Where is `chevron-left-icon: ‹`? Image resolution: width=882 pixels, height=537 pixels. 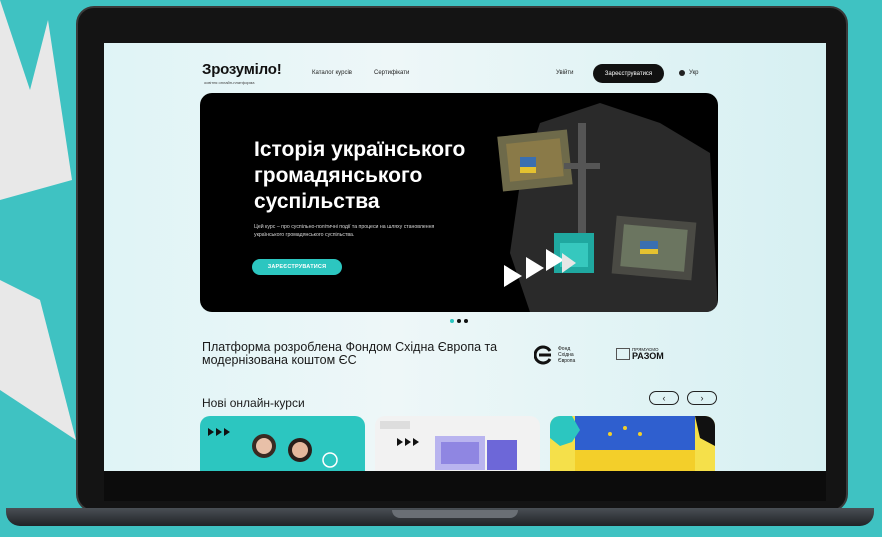
chevron-left-icon: ‹ is located at coordinates (664, 398).